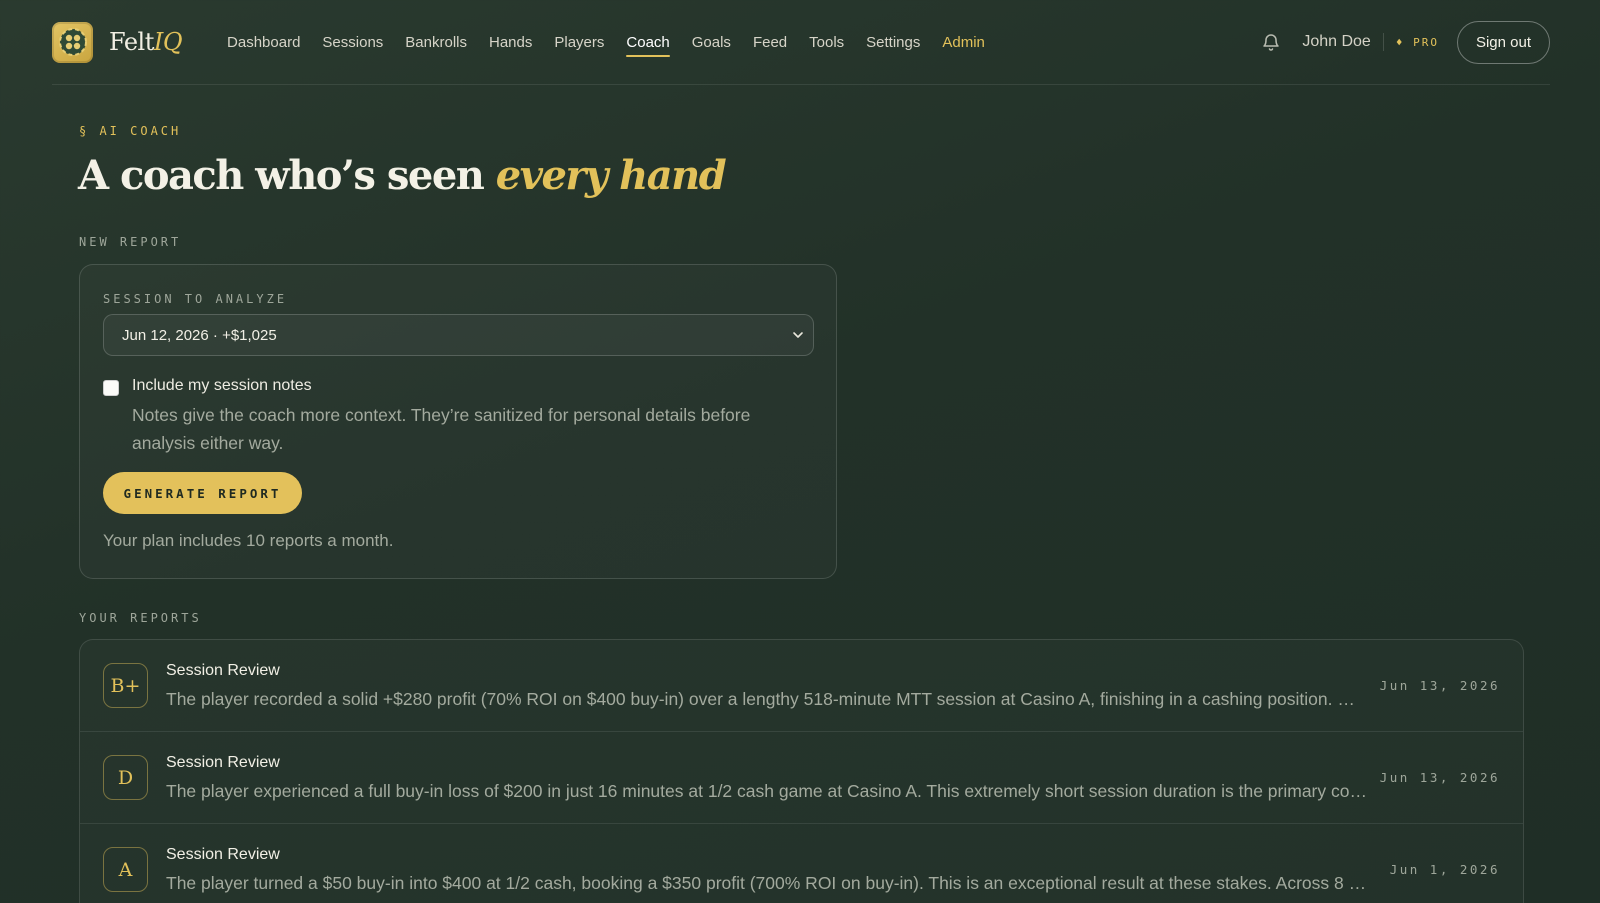  I want to click on chevron-down-icon, so click(798, 337).